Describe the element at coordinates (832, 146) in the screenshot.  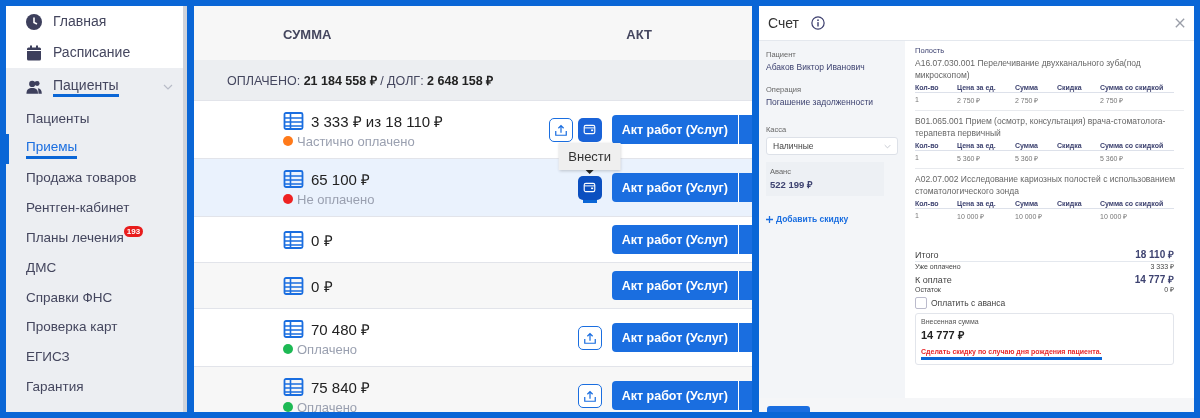
I see `cash-register-select: Наличные` at that location.